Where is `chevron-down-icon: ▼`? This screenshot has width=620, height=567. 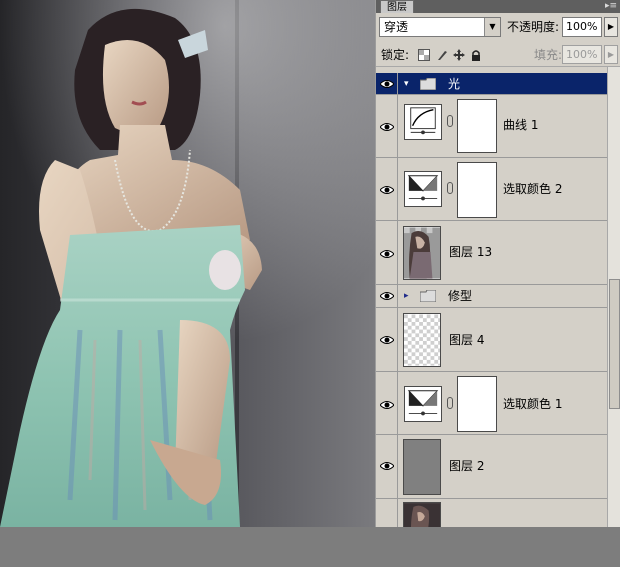 chevron-down-icon: ▼ is located at coordinates (492, 27).